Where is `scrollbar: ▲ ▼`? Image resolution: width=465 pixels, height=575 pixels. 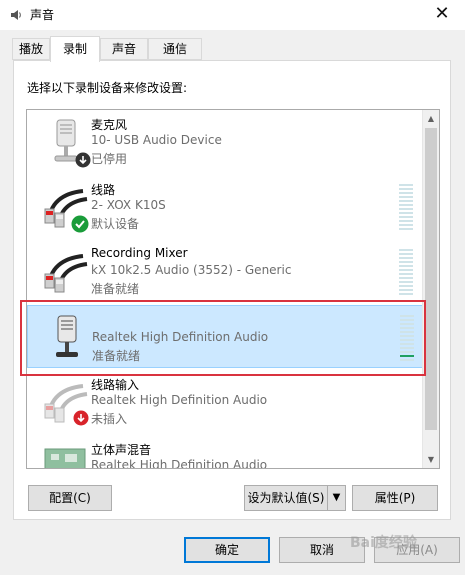 scrollbar: ▲ ▼ is located at coordinates (430, 289).